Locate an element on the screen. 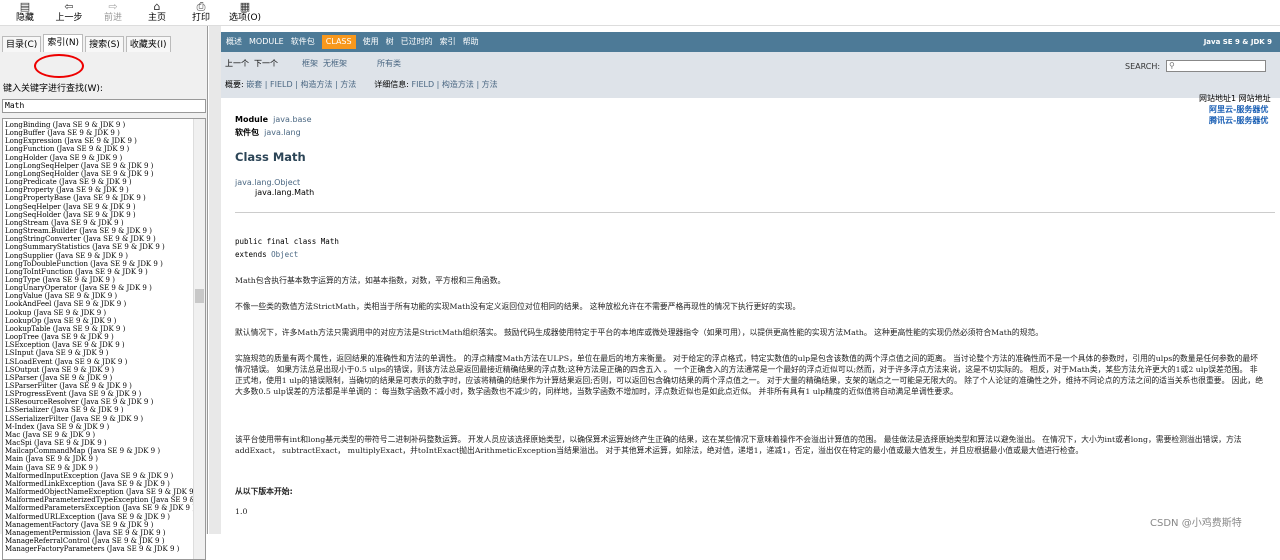 This screenshot has height=560, width=1280. index-list-item: LongPredicate (Java SE 9 & JDK 9 ) is located at coordinates (100, 182).